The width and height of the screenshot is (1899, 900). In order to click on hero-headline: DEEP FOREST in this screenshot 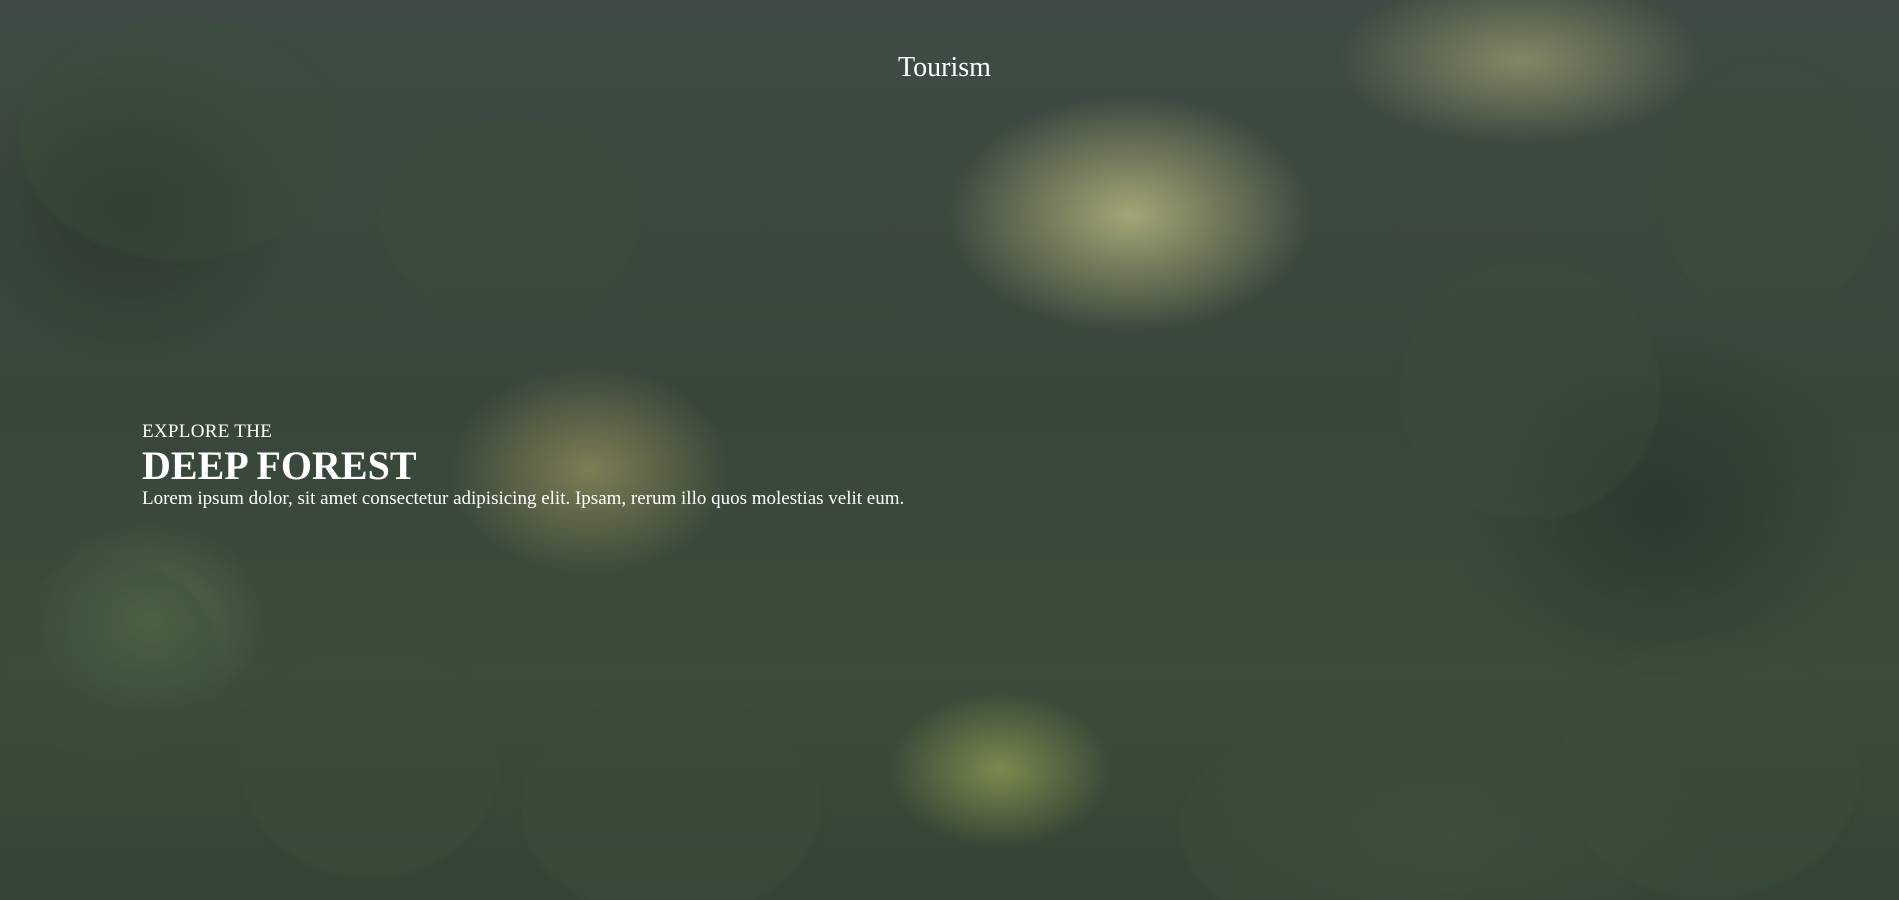, I will do `click(279, 465)`.